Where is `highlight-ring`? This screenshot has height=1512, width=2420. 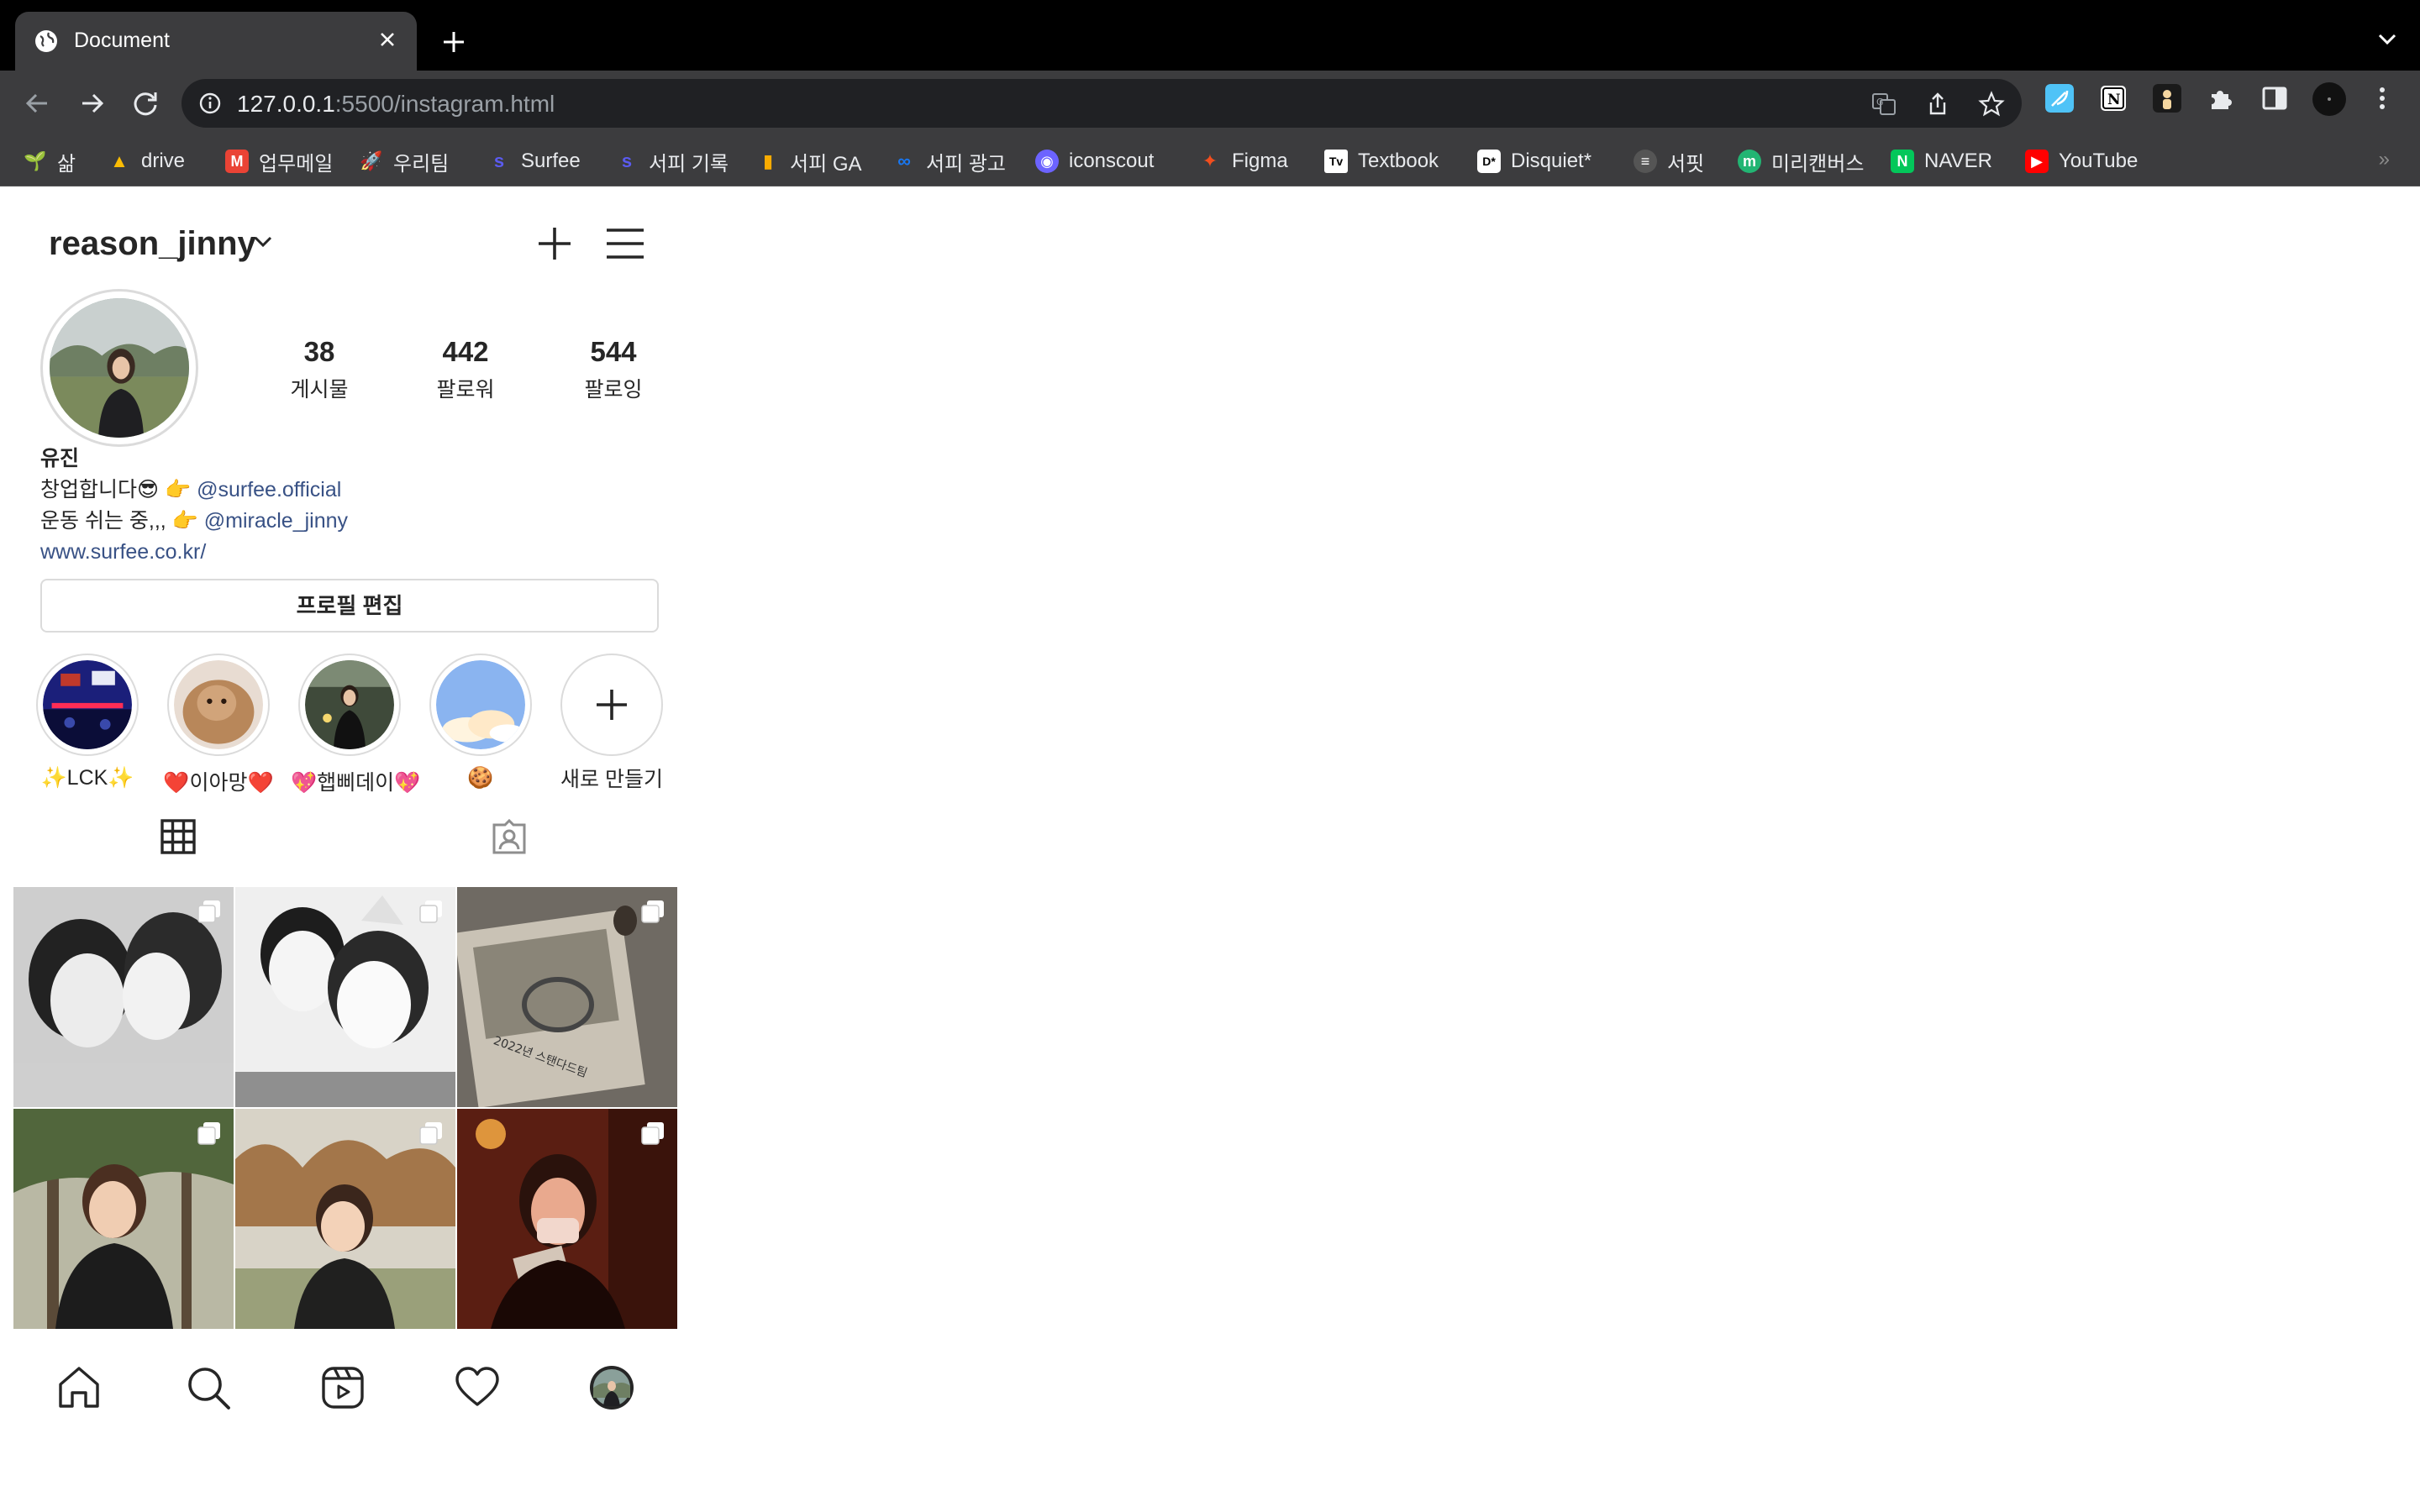 highlight-ring is located at coordinates (87, 705).